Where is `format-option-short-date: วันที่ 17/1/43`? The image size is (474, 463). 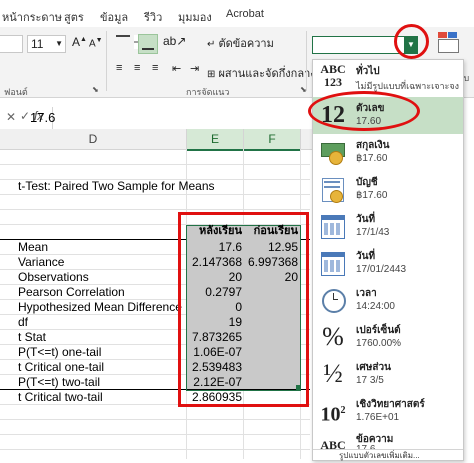 format-option-short-date: วันที่ 17/1/43 is located at coordinates (388, 226).